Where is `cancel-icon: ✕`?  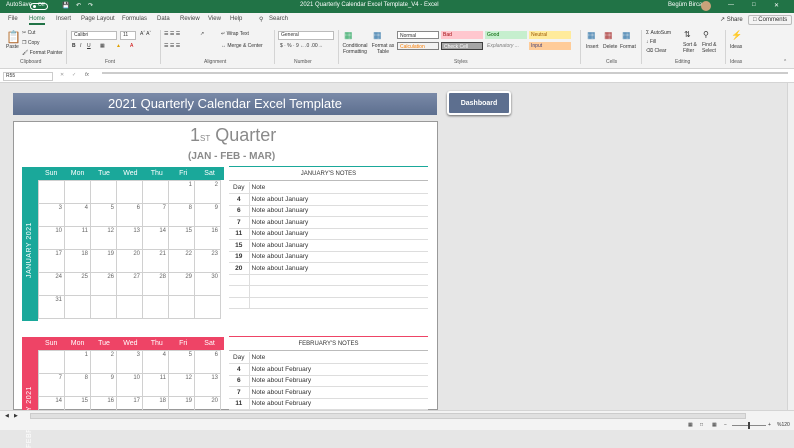 cancel-icon: ✕ is located at coordinates (62, 75).